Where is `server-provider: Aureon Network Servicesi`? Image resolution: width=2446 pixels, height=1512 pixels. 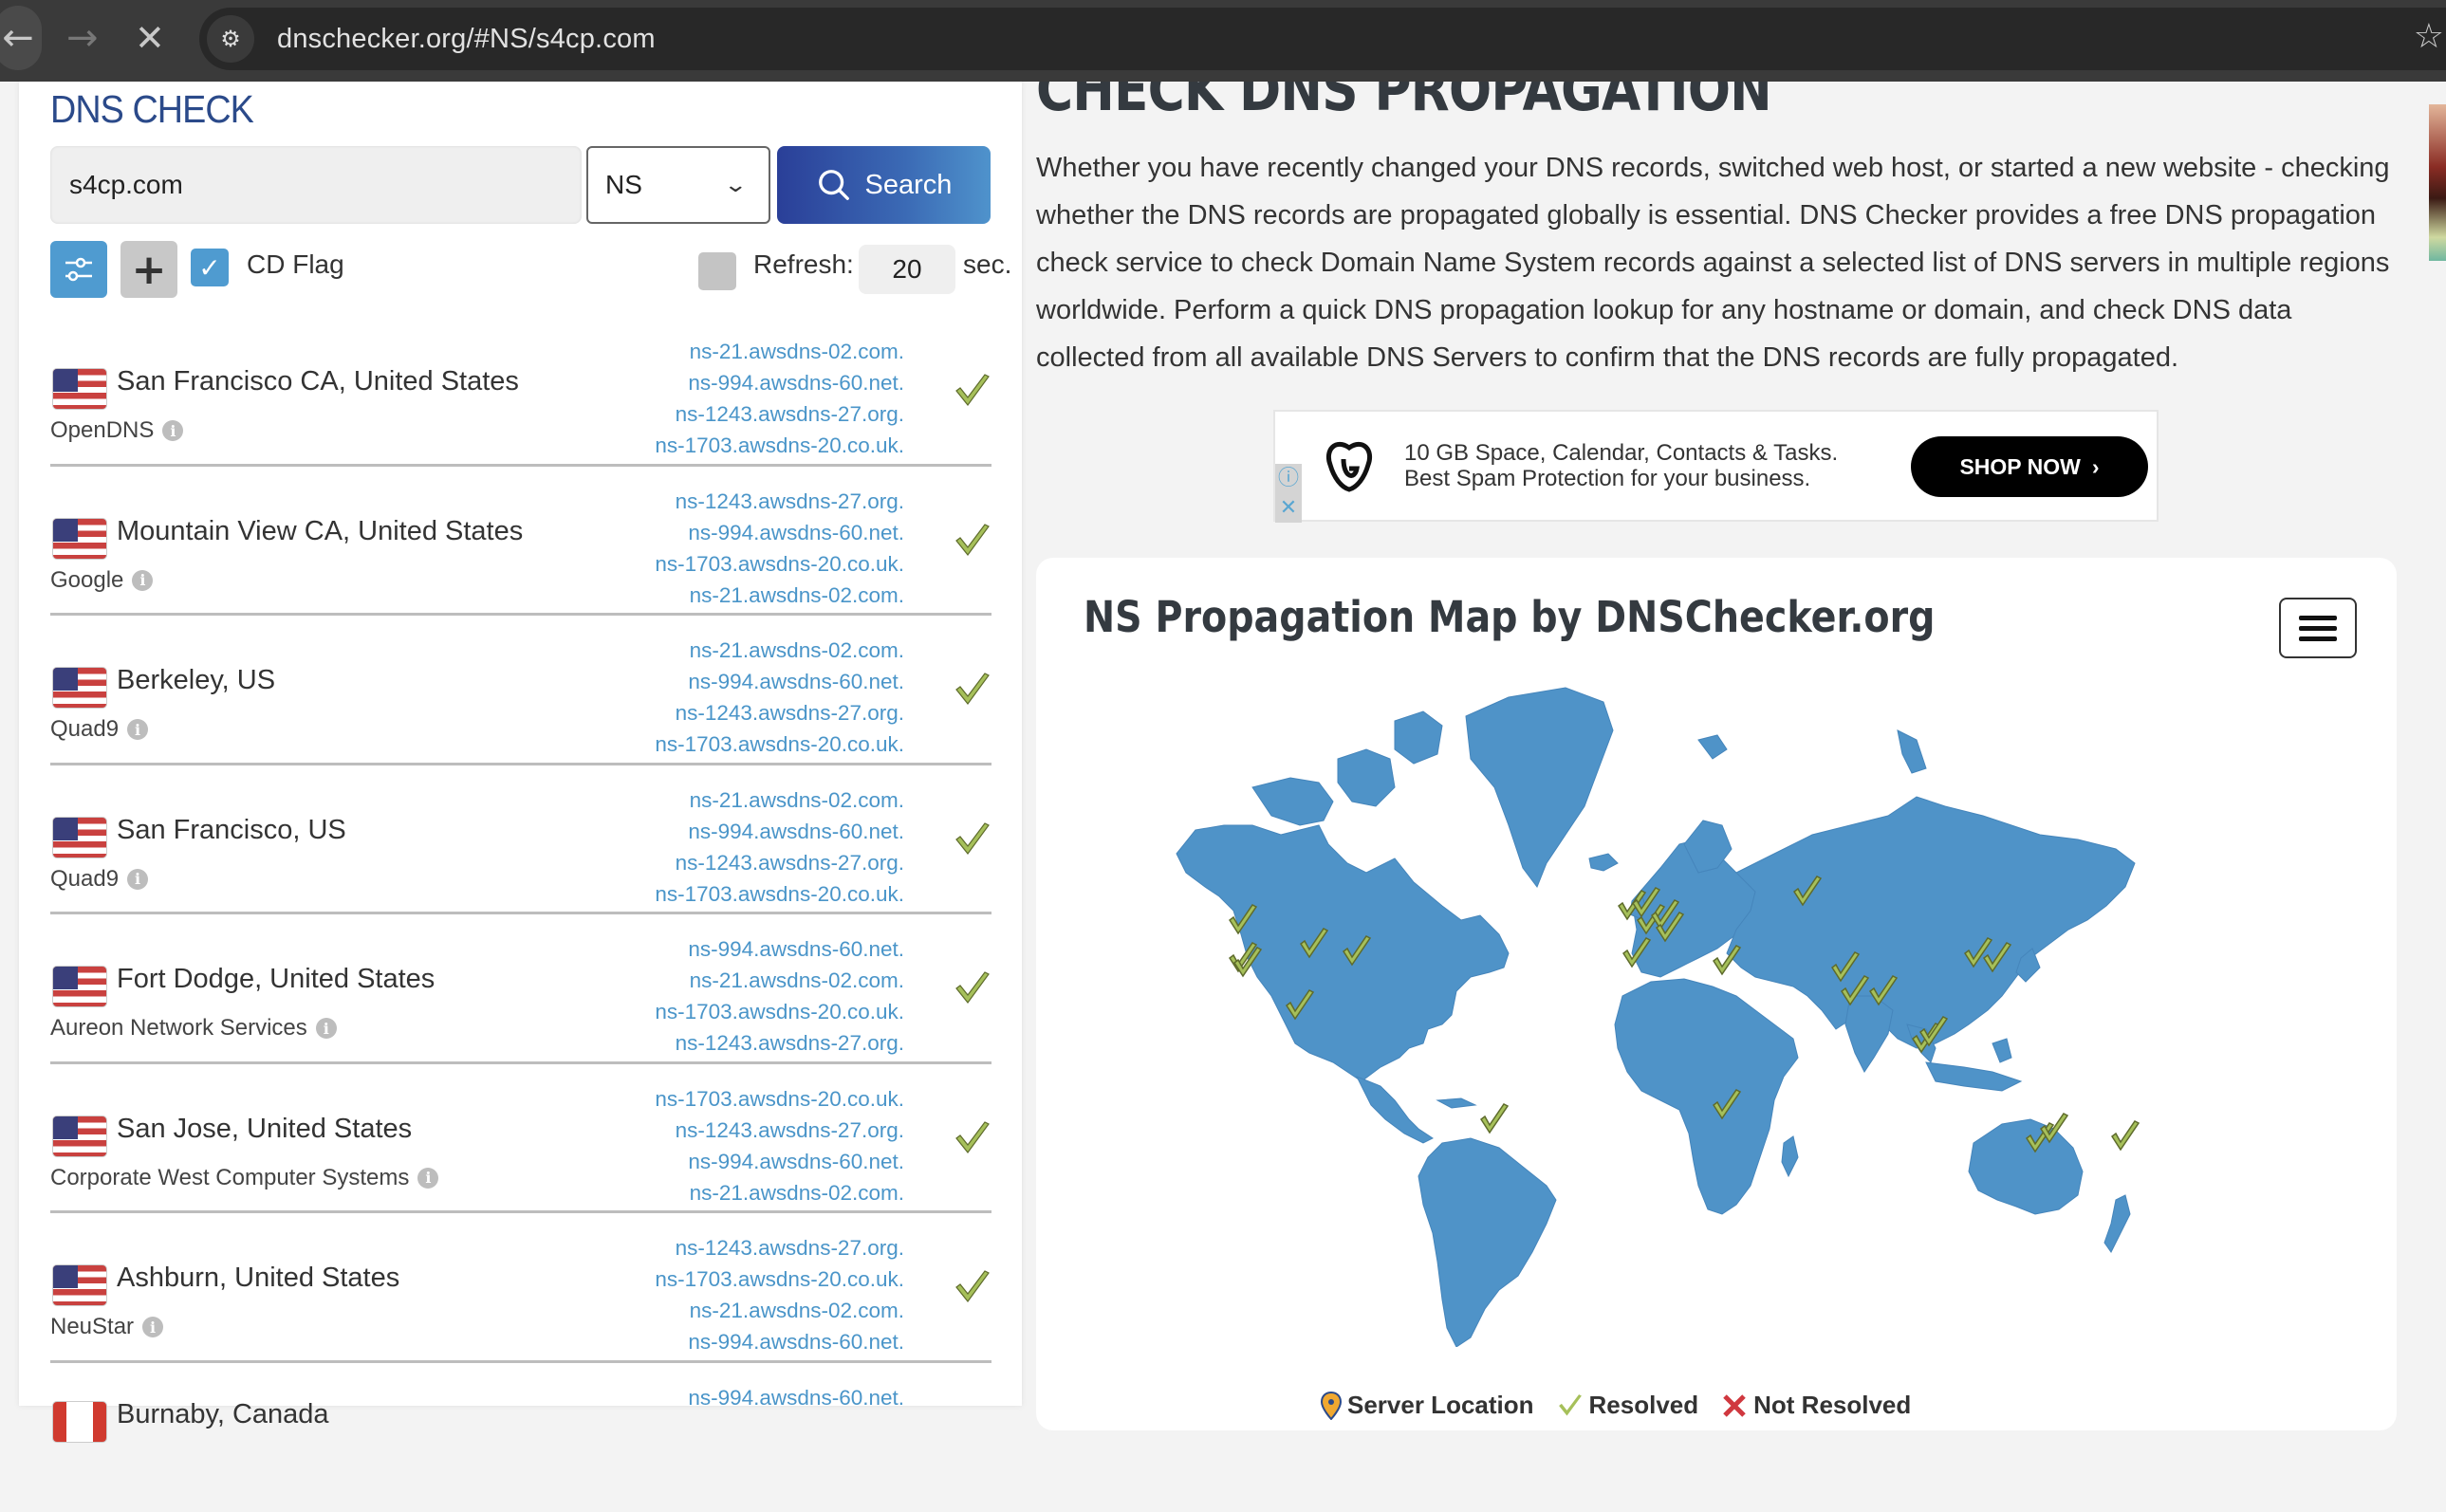 server-provider: Aureon Network Servicesi is located at coordinates (193, 1028).